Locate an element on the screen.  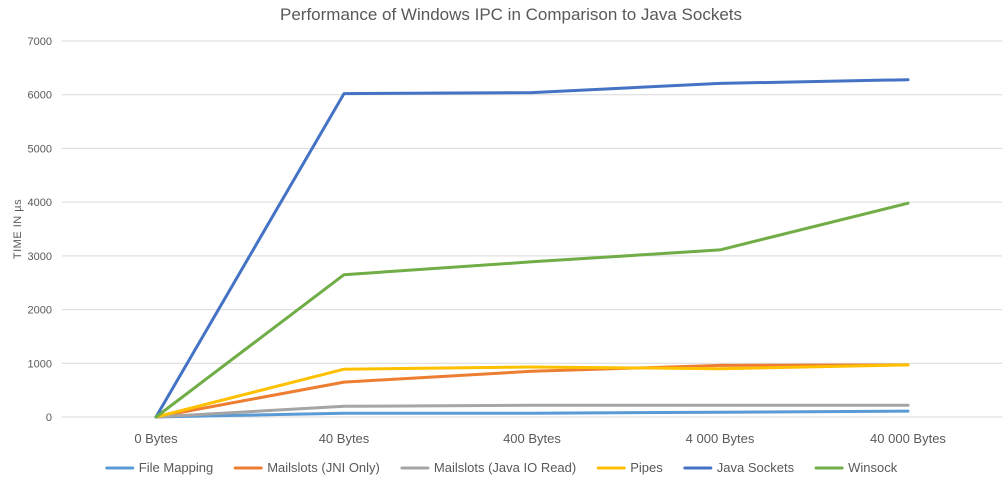
legend-item: File Mapping is located at coordinates (159, 467).